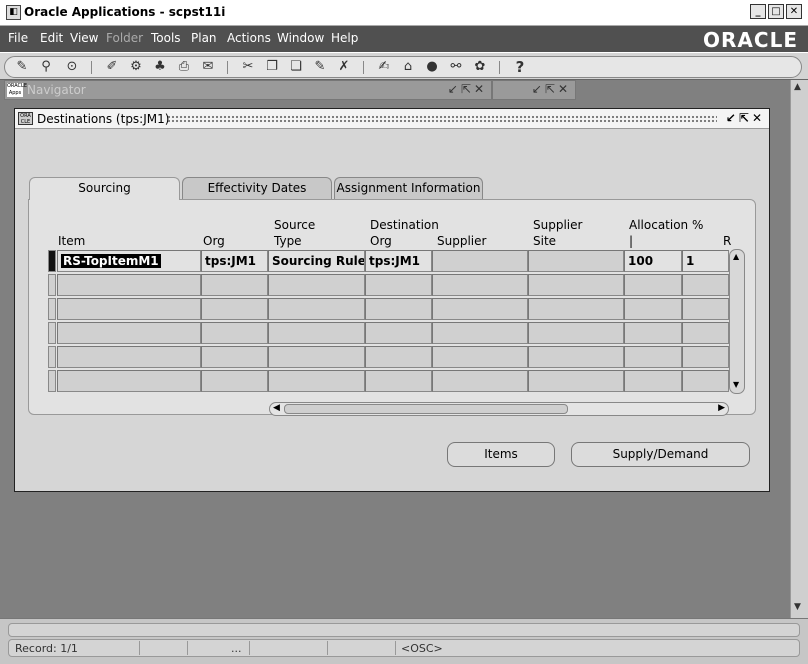 The height and width of the screenshot is (664, 808). What do you see at coordinates (184, 67) in the screenshot?
I see `print-icon: ⎙` at bounding box center [184, 67].